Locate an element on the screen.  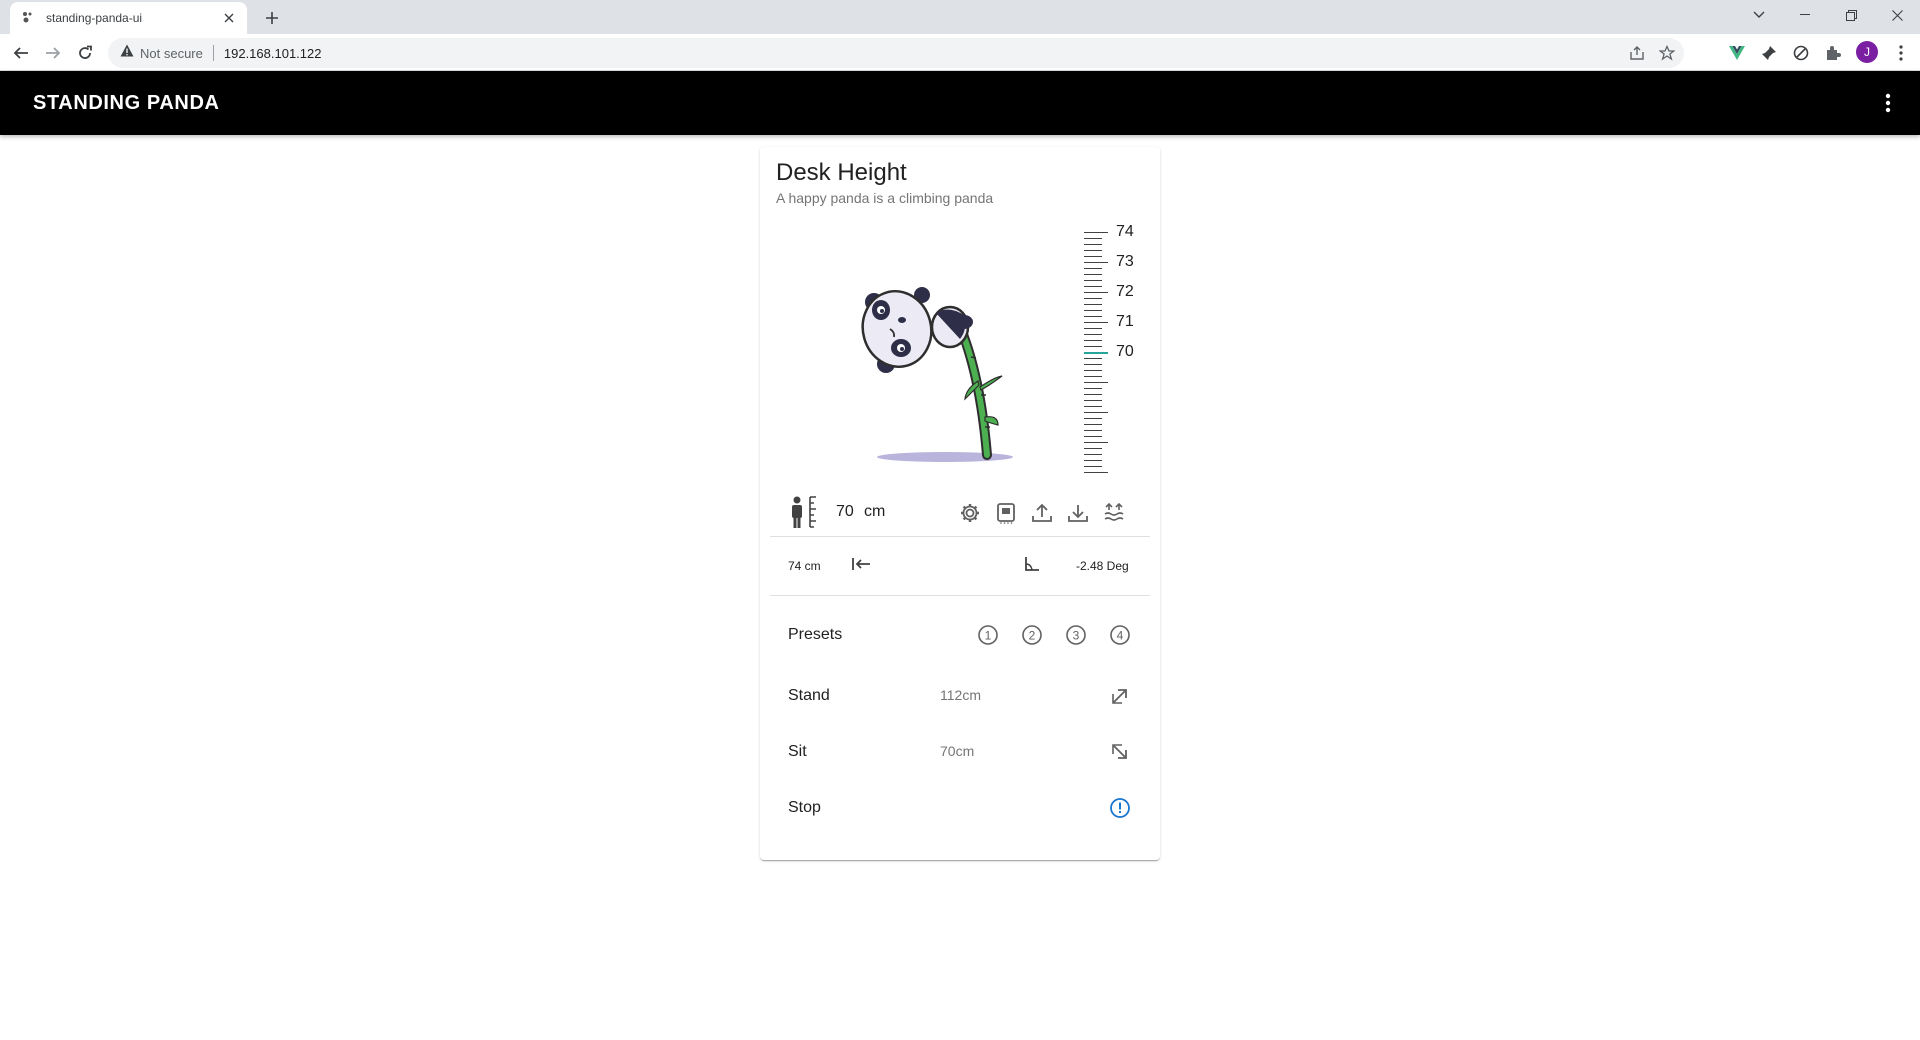
stand-row: Stand 112cm is located at coordinates (960, 696).